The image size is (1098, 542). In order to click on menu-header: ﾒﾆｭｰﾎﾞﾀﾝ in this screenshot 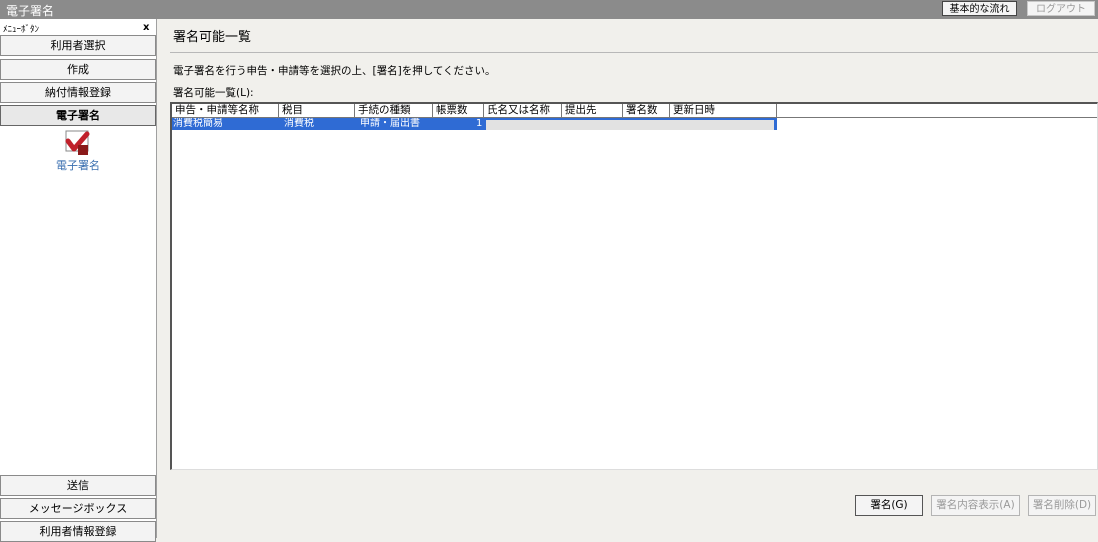, I will do `click(21, 30)`.